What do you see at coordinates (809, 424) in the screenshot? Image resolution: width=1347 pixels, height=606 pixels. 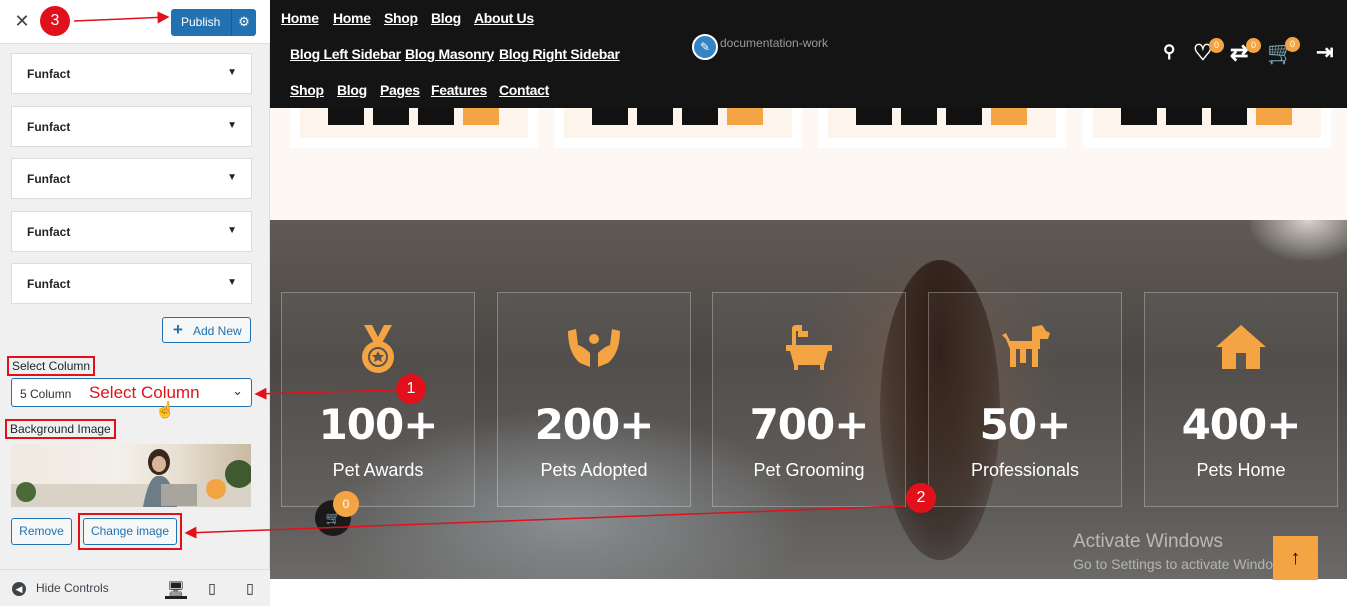 I see `stat-number: 700+` at bounding box center [809, 424].